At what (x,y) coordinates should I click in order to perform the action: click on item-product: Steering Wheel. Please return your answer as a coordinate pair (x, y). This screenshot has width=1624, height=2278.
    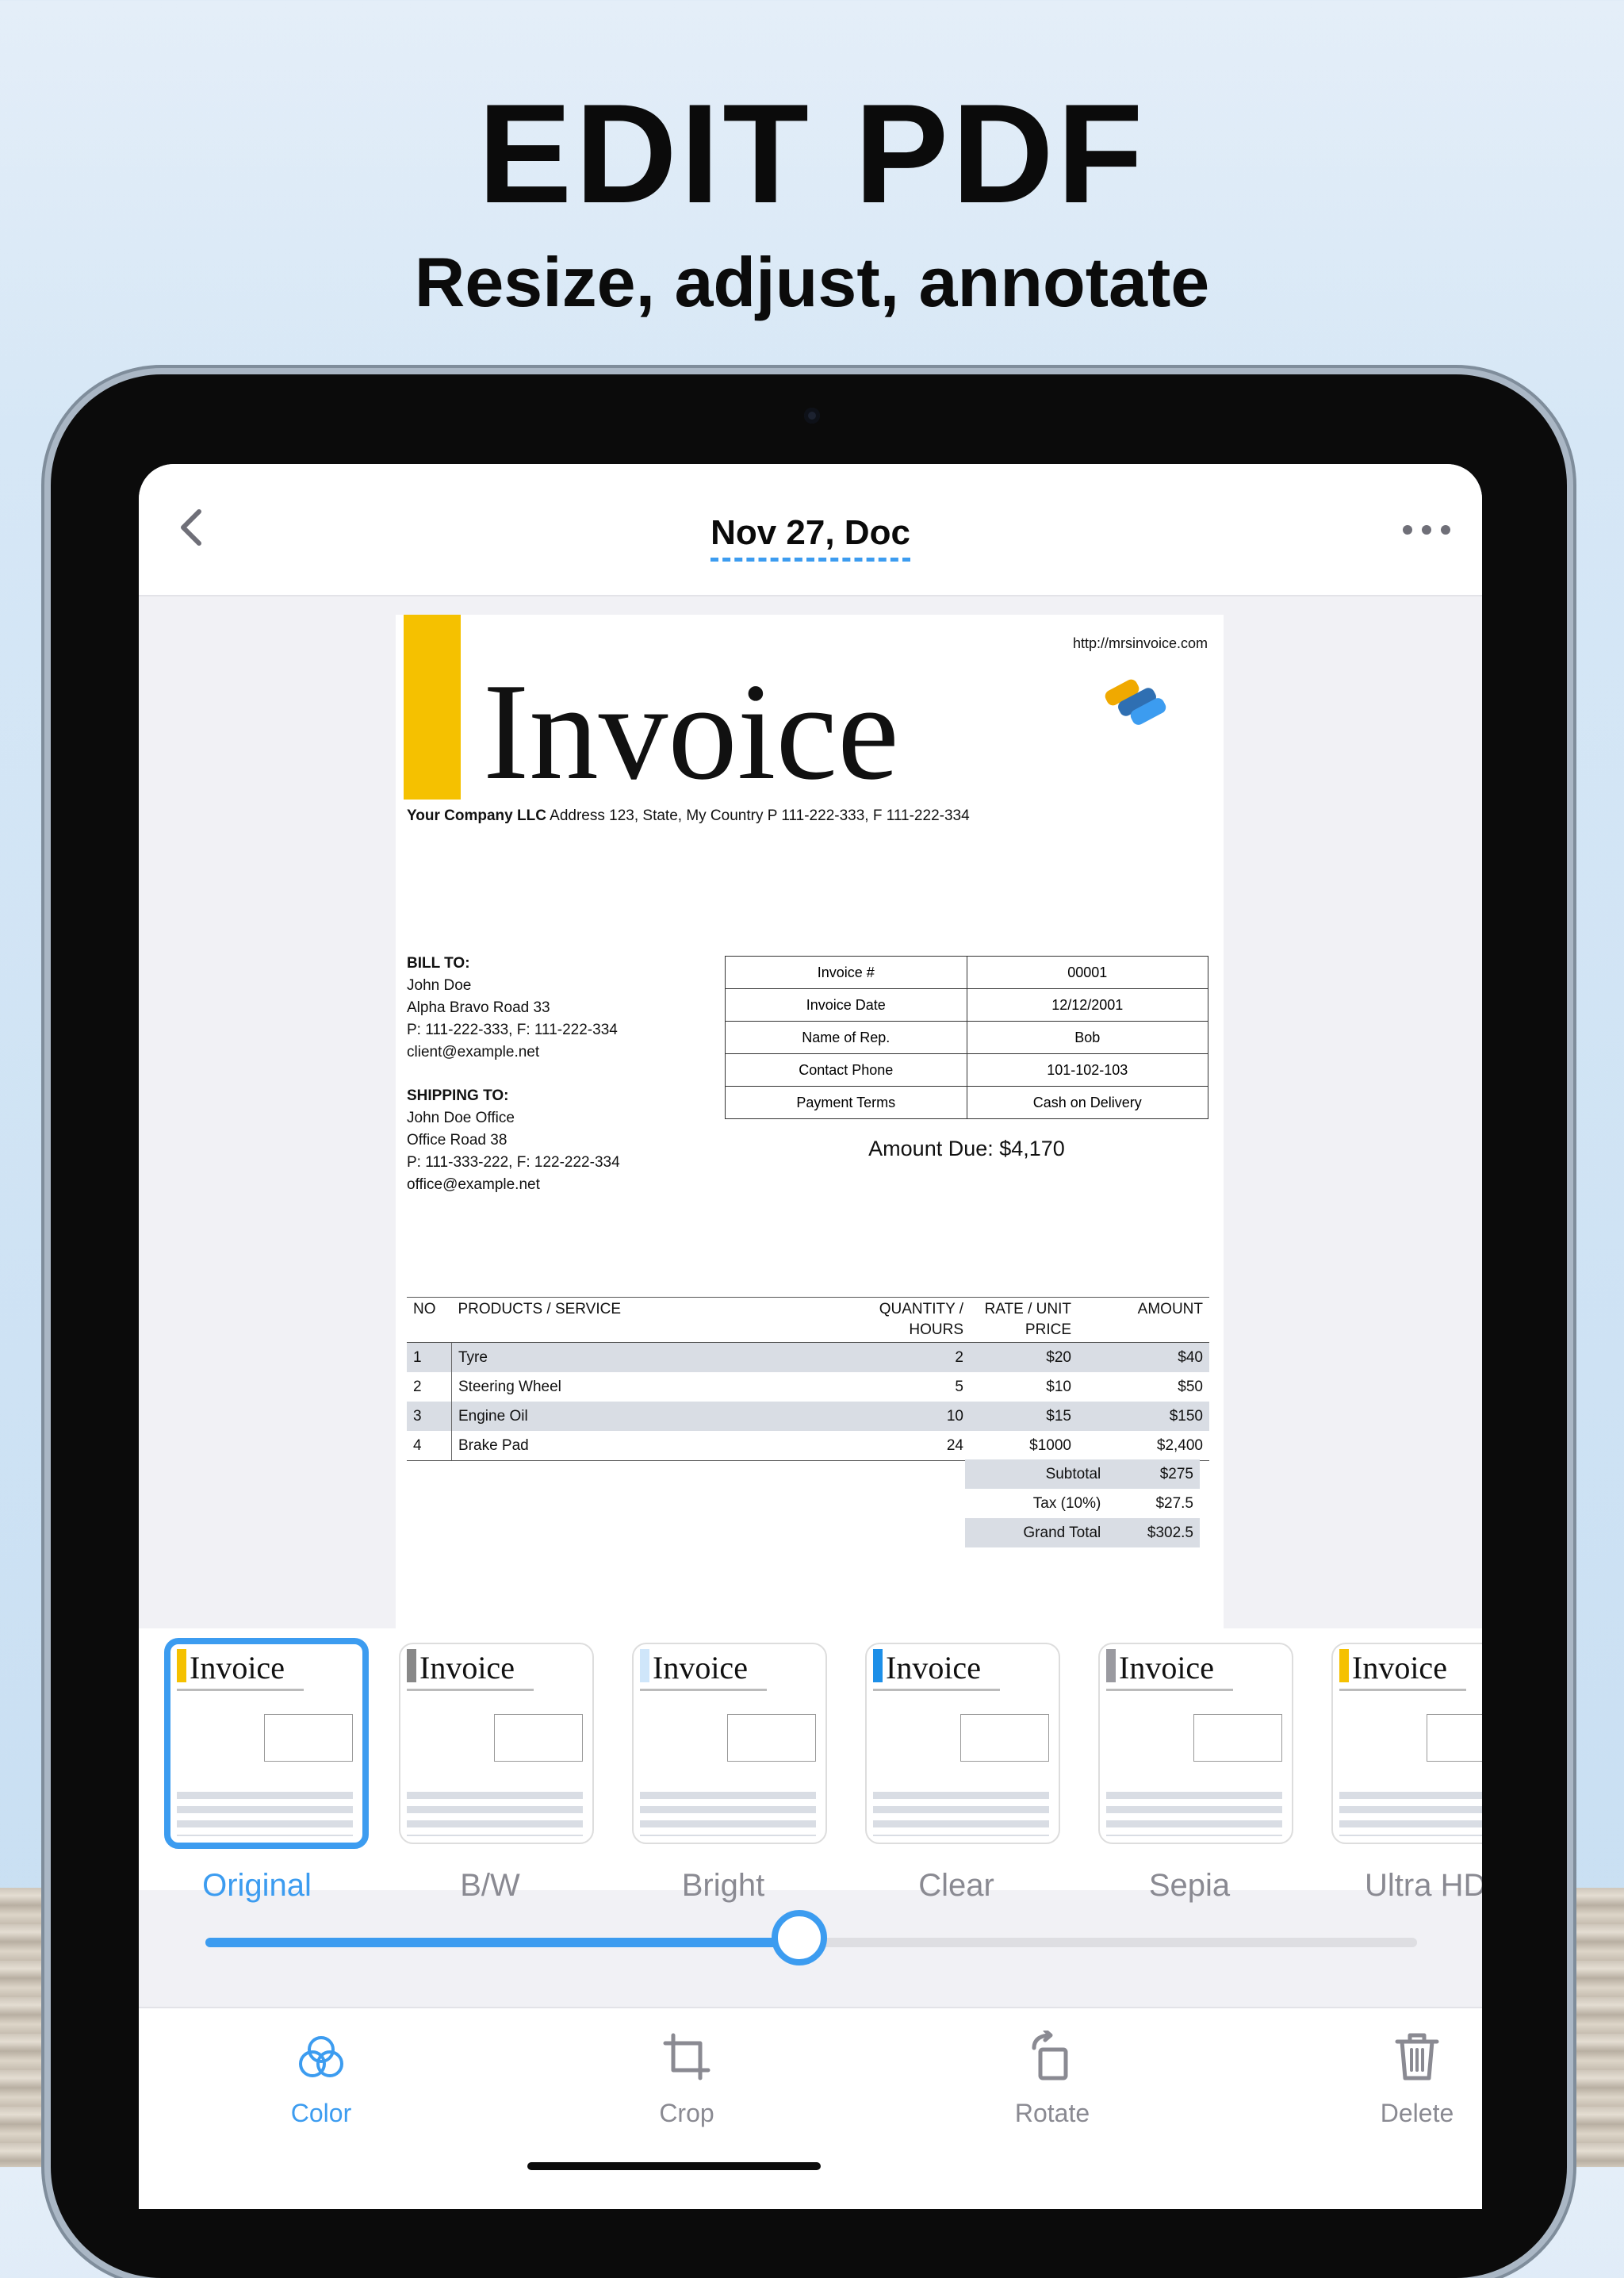
    Looking at the image, I should click on (510, 1386).